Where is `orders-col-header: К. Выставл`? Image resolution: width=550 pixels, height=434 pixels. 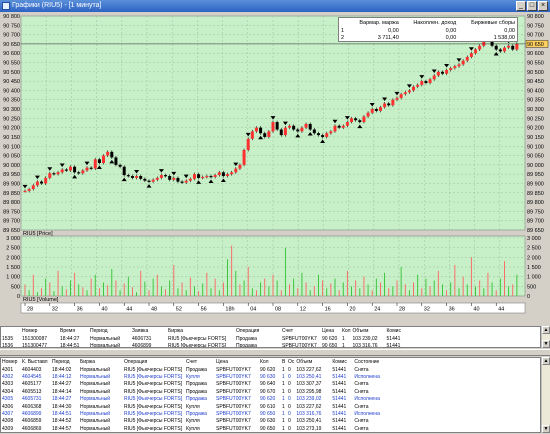 orders-col-header: К. Выставл is located at coordinates (36, 362).